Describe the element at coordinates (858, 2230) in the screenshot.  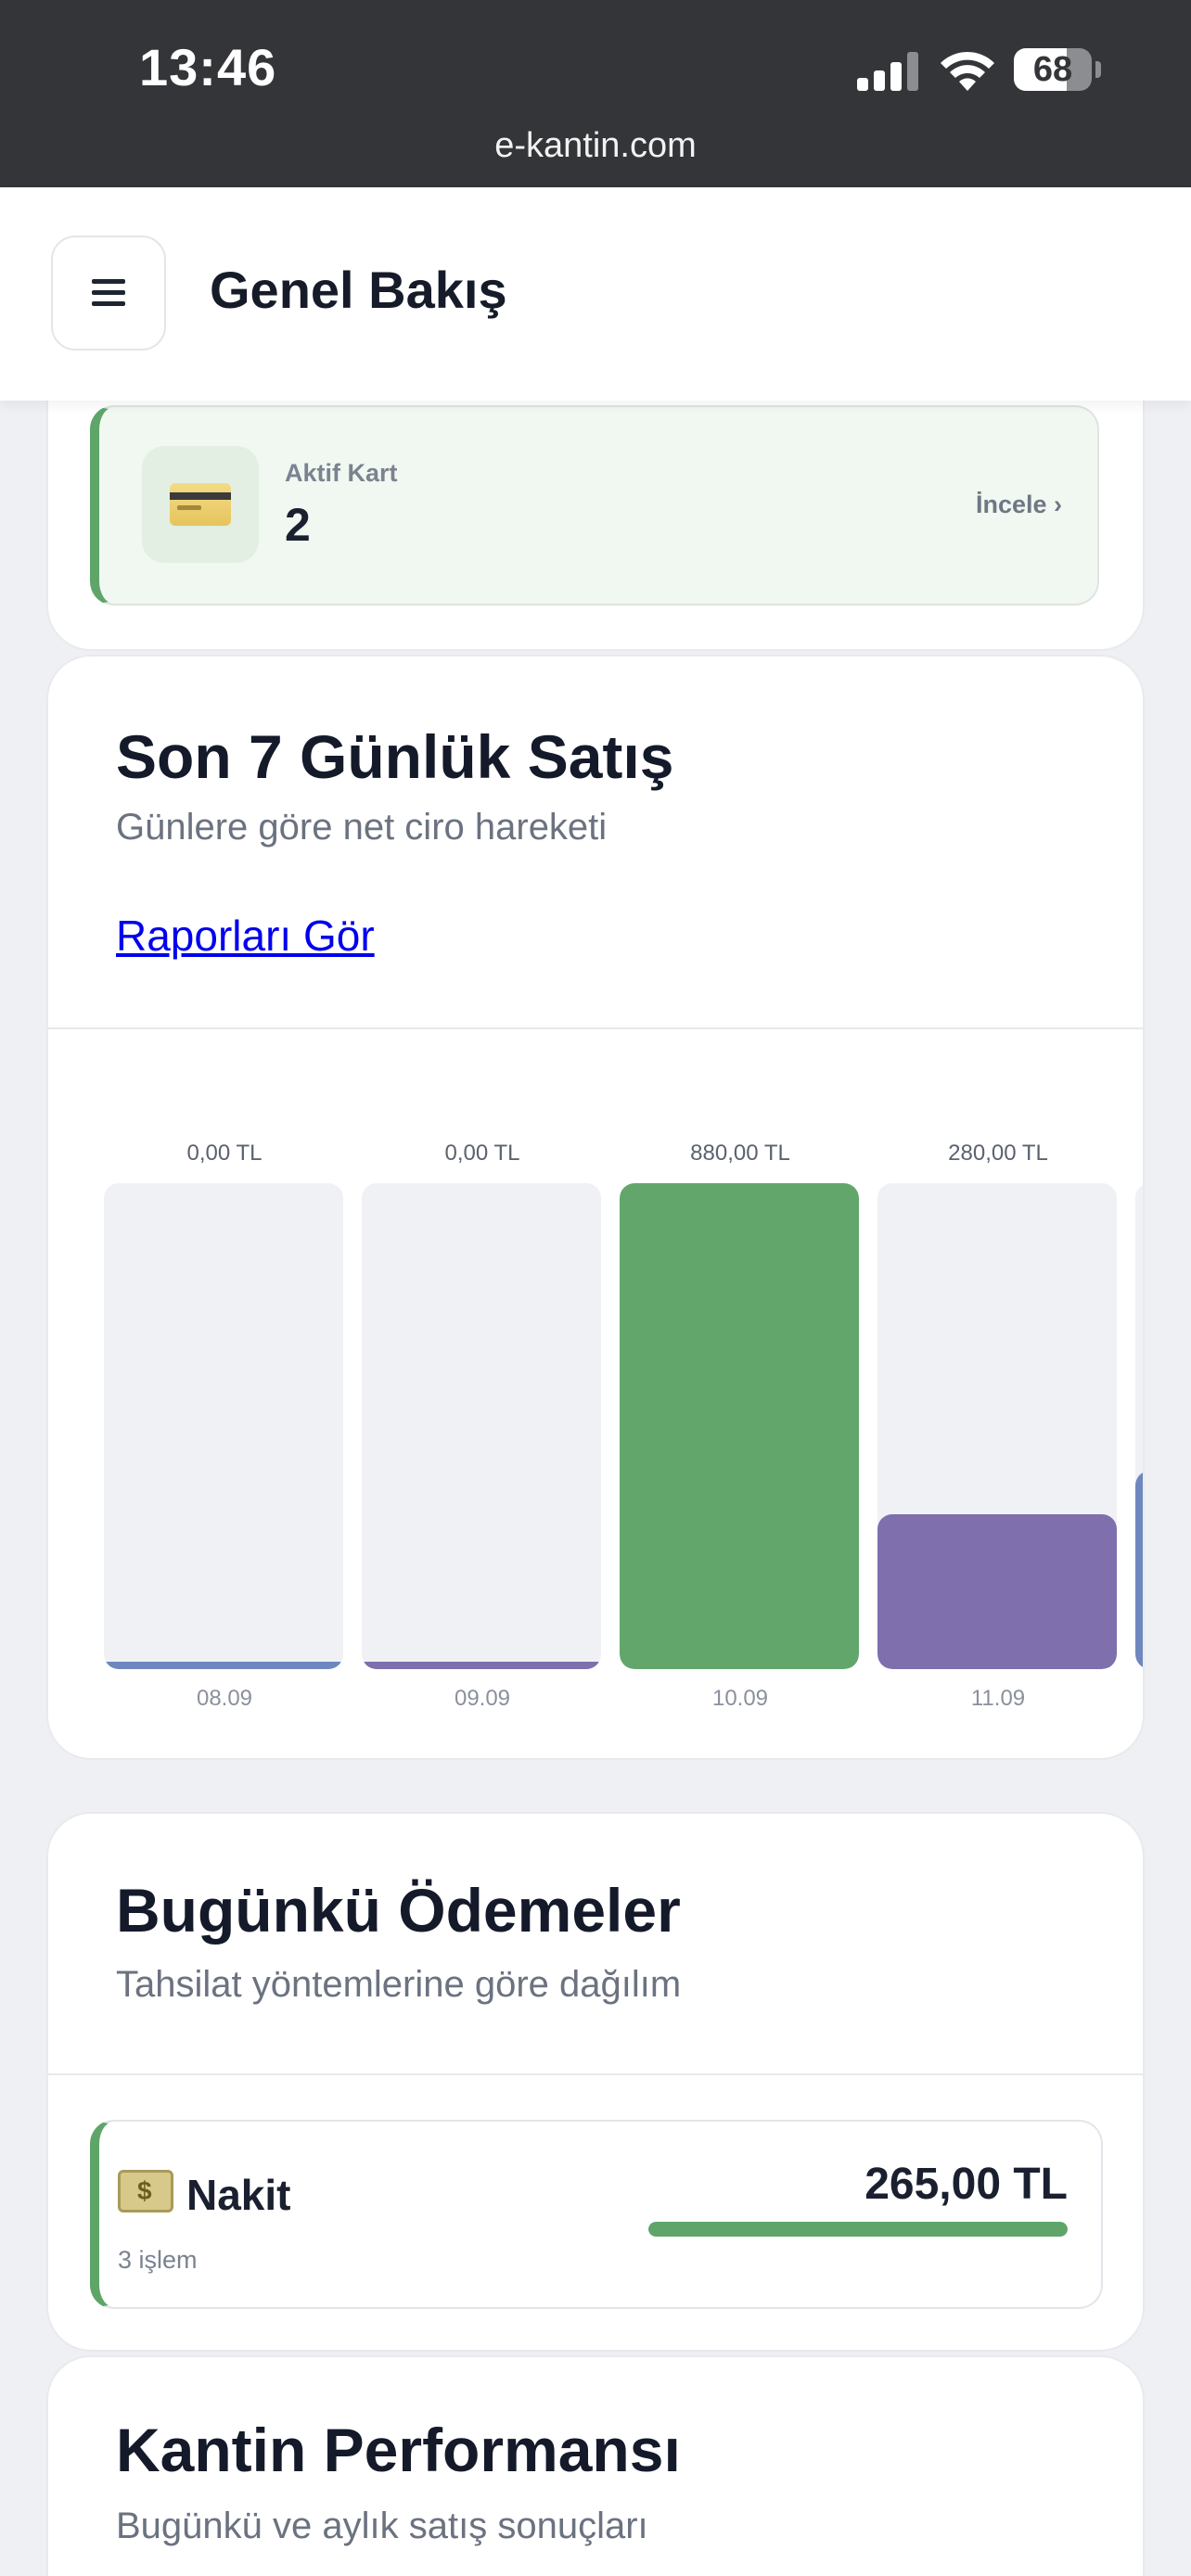
I see `payment-share-bar` at that location.